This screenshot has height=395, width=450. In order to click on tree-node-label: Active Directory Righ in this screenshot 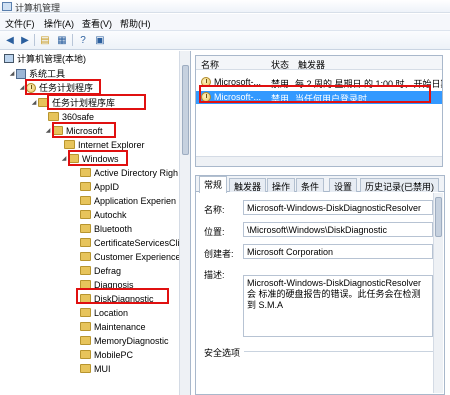, I will do `click(136, 172)`.